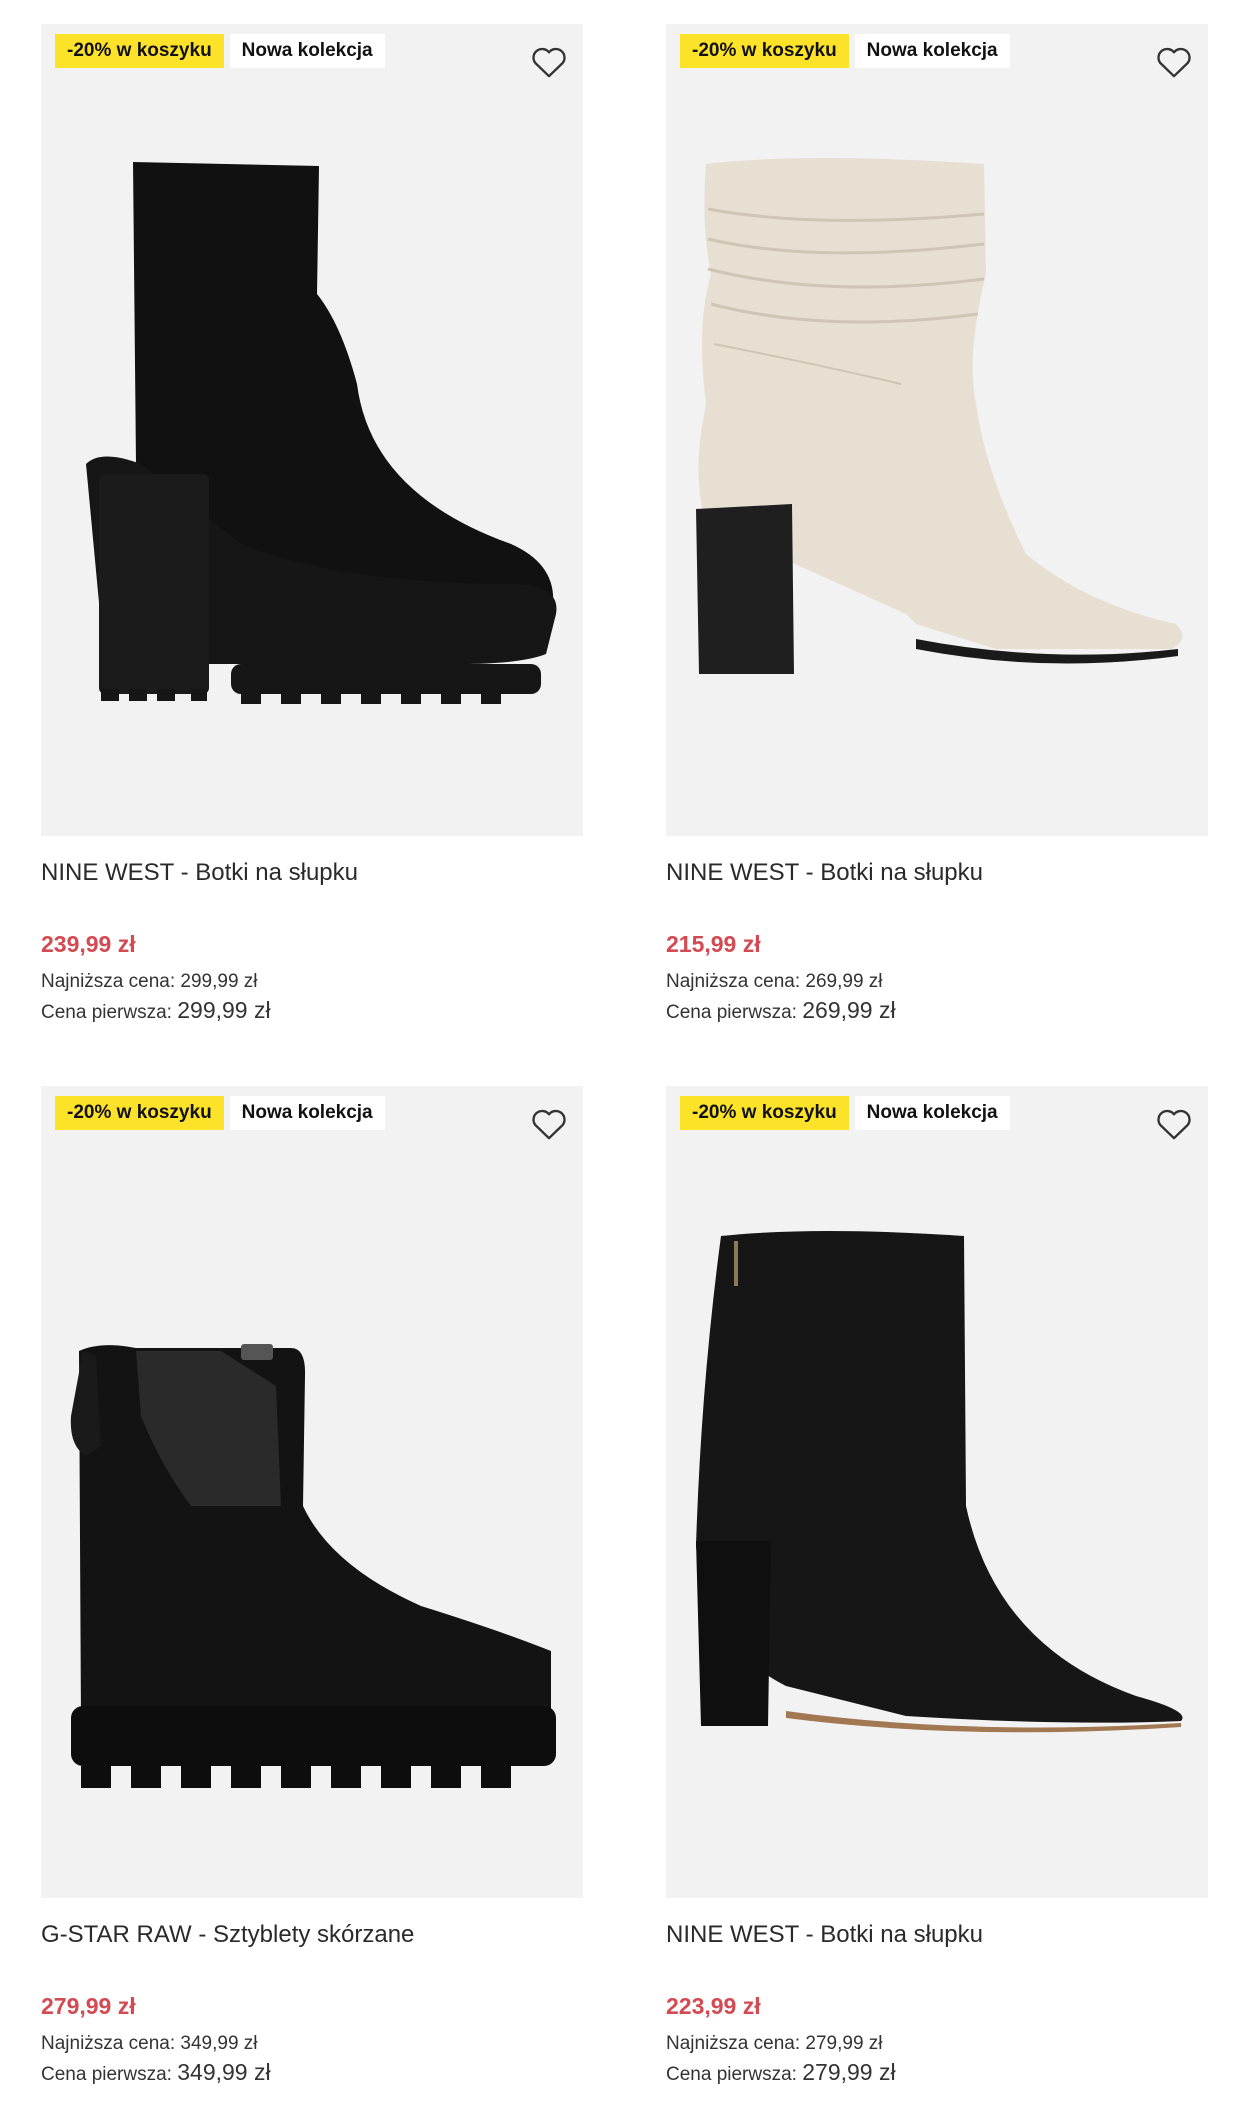 The width and height of the screenshot is (1250, 2123). I want to click on lowest-price-value: 349,99 zł, so click(219, 2043).